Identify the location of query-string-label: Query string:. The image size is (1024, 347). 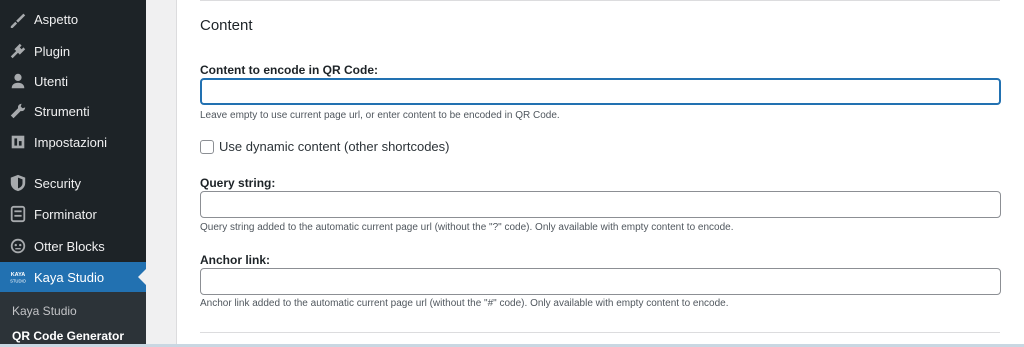
(238, 183).